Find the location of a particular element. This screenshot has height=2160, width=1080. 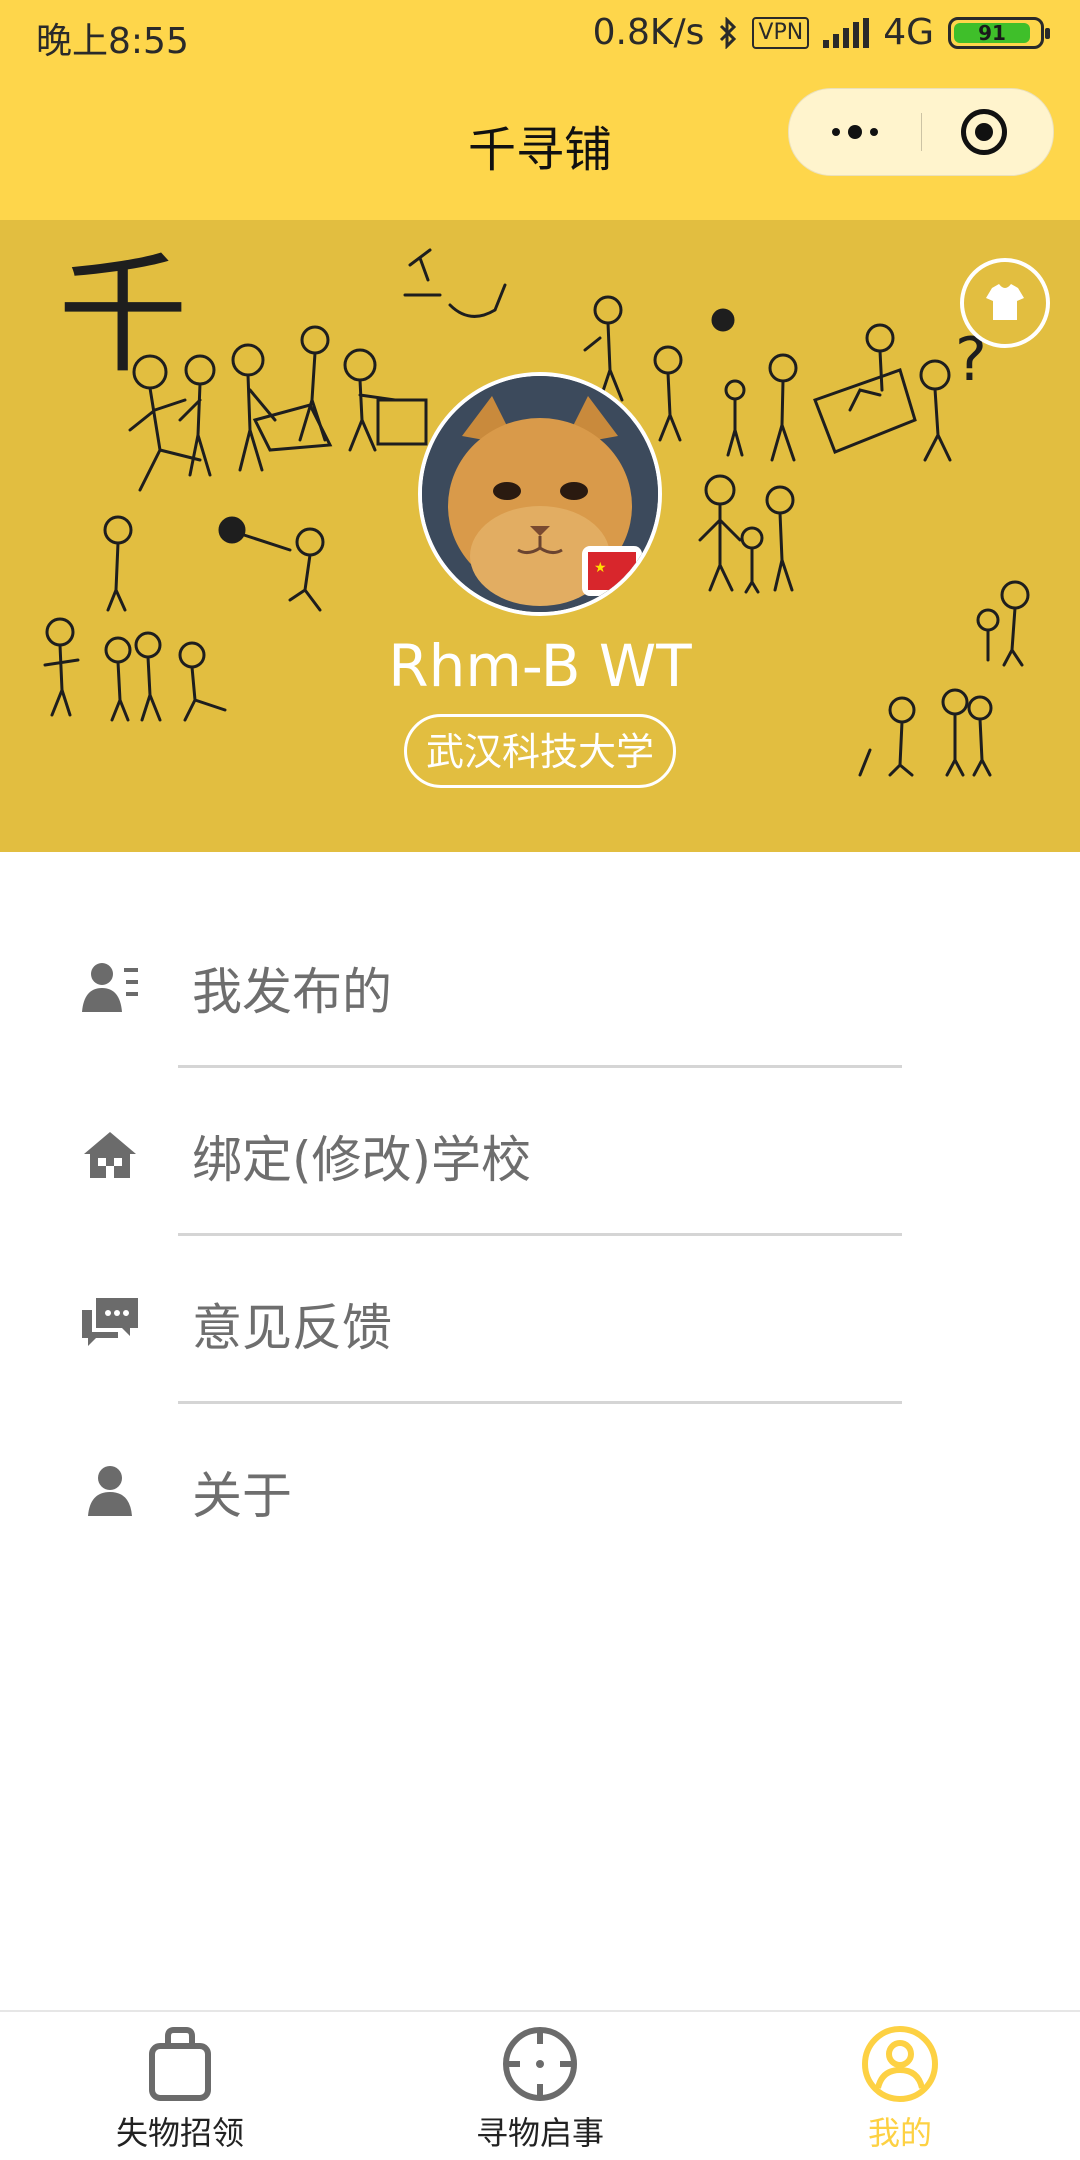

more-icon is located at coordinates (836, 132).